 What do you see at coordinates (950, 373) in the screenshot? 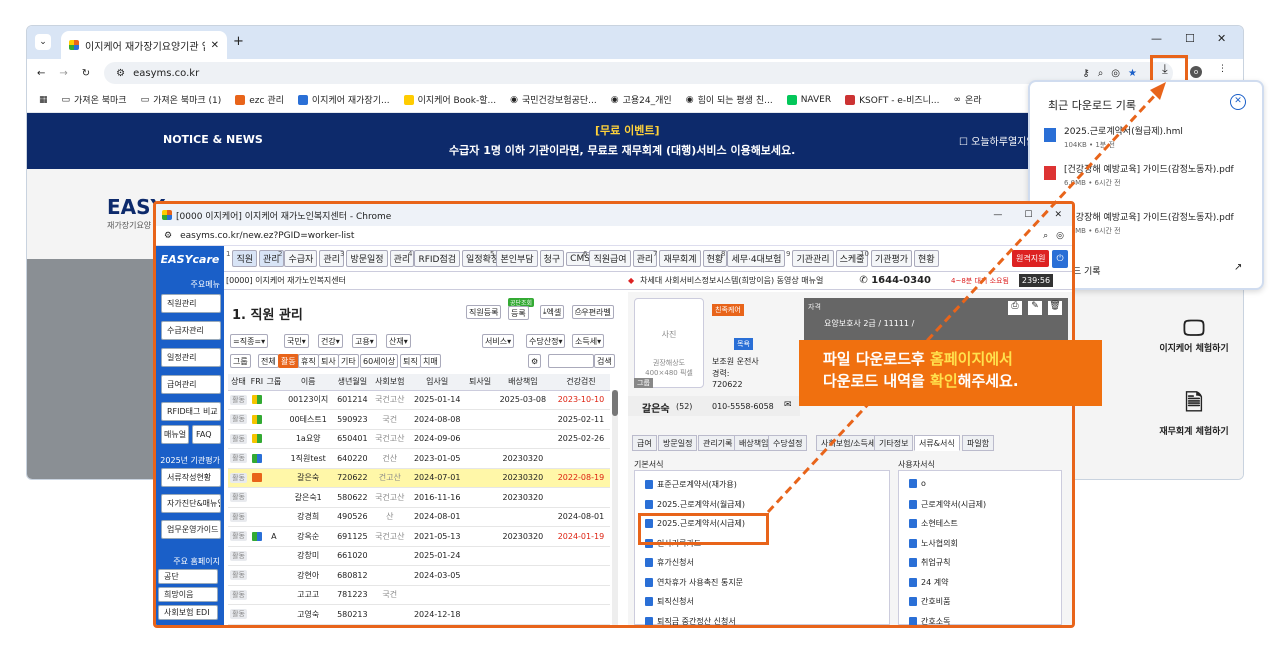
I see `instruction-callout: 파일 다운로드후 홈페이지에서 다운로드 내역을 확인해주세요.` at bounding box center [950, 373].